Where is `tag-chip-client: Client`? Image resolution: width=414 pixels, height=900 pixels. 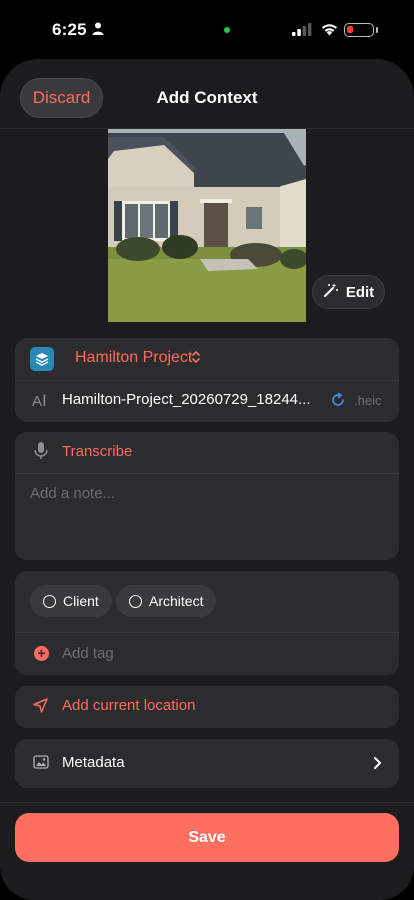 tag-chip-client: Client is located at coordinates (71, 601).